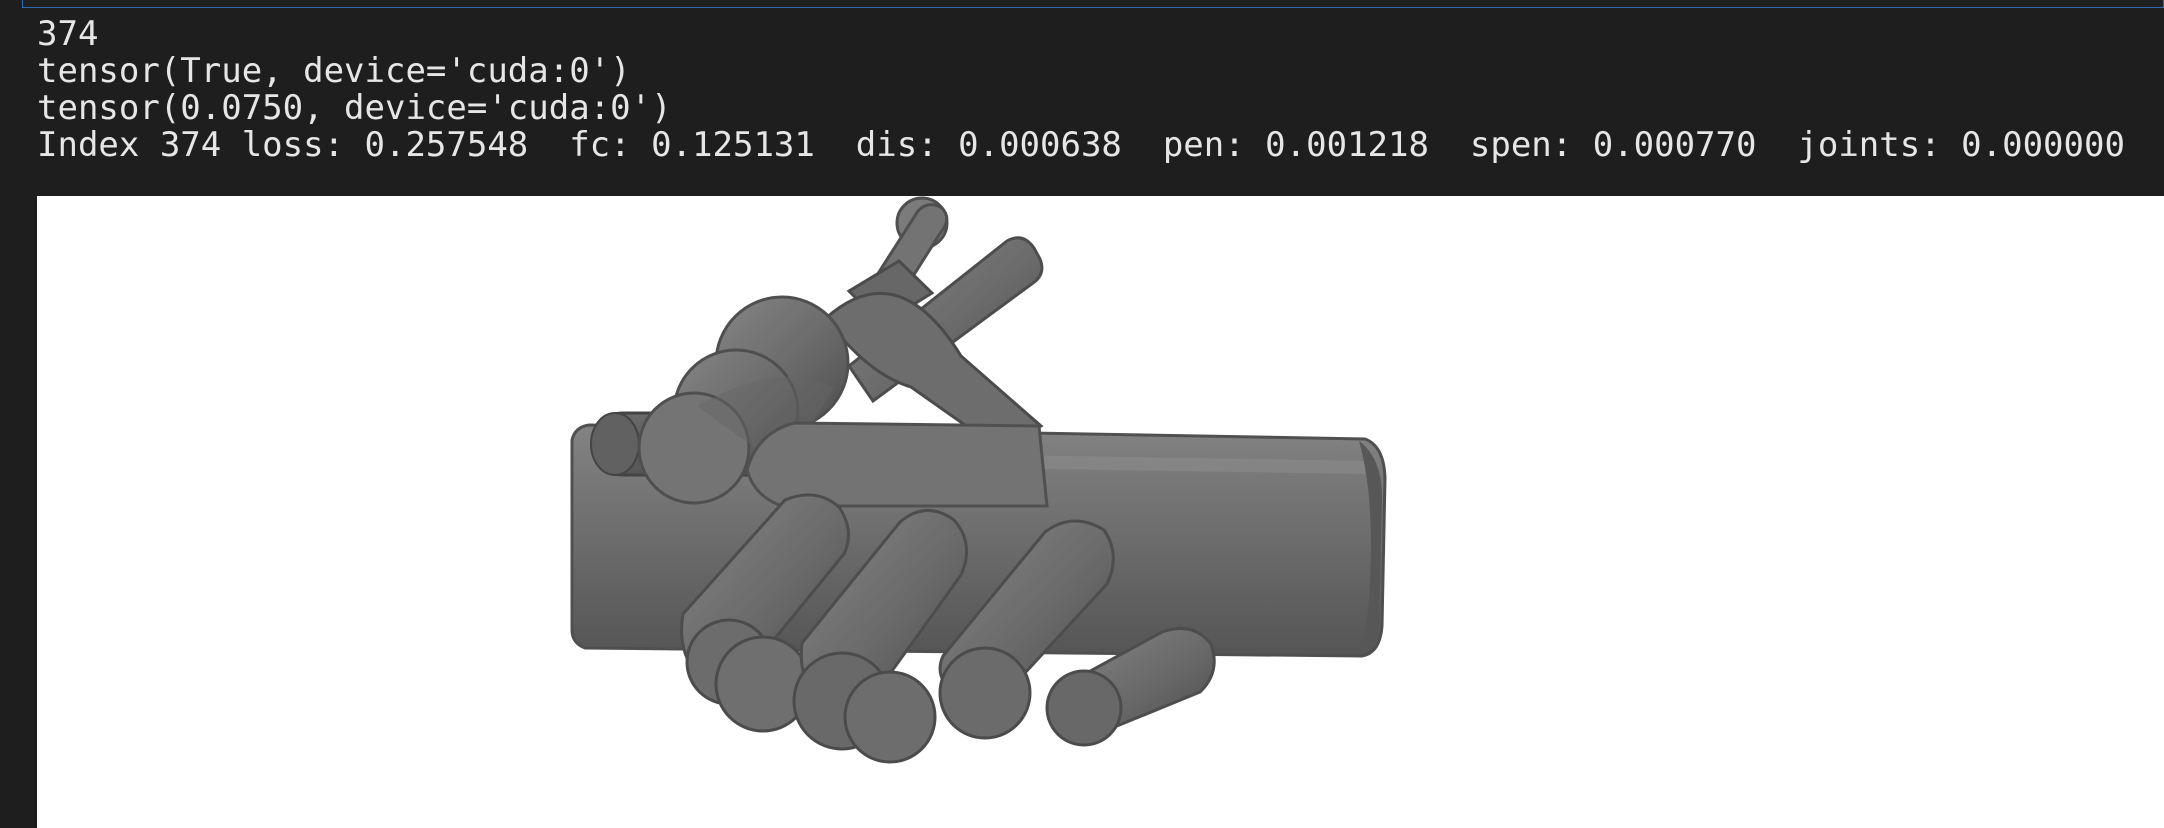  I want to click on output-line-tensor-value: tensor(0.0750, device='cuda:0'), so click(354, 108).